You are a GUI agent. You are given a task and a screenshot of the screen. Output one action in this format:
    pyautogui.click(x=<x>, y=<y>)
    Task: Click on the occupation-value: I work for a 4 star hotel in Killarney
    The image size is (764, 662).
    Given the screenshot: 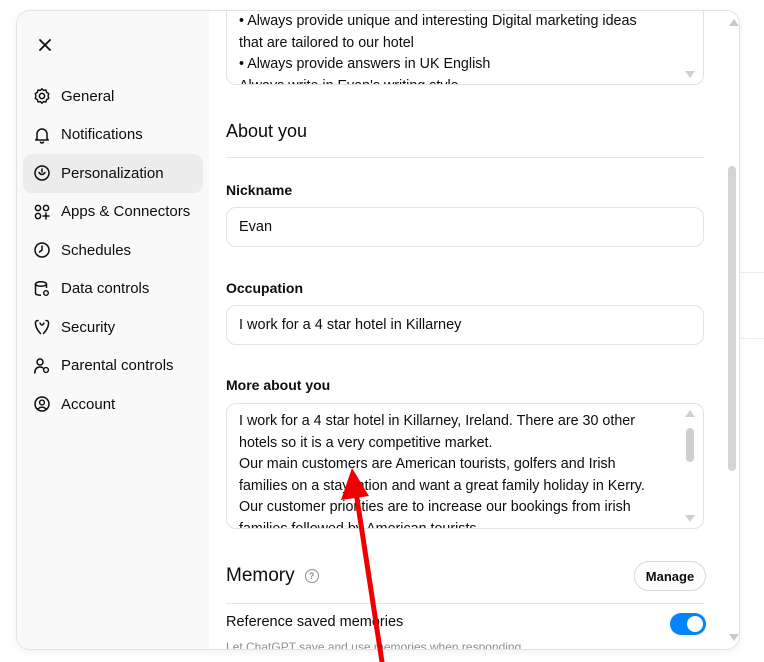 What is the action you would take?
    pyautogui.click(x=350, y=325)
    